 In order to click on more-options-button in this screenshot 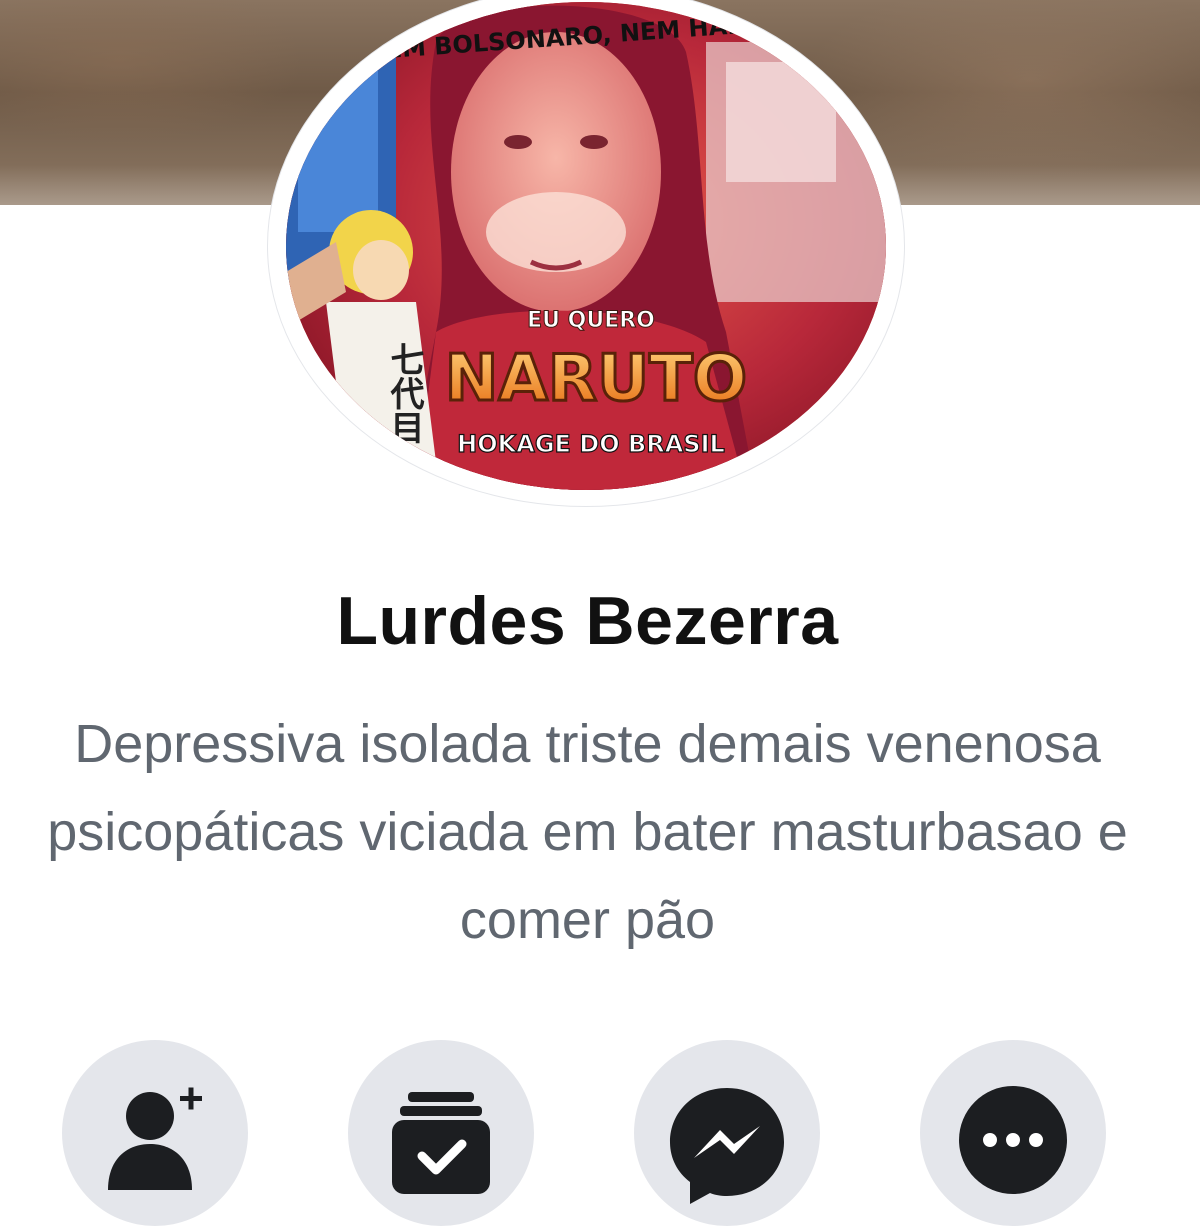, I will do `click(1013, 1133)`.